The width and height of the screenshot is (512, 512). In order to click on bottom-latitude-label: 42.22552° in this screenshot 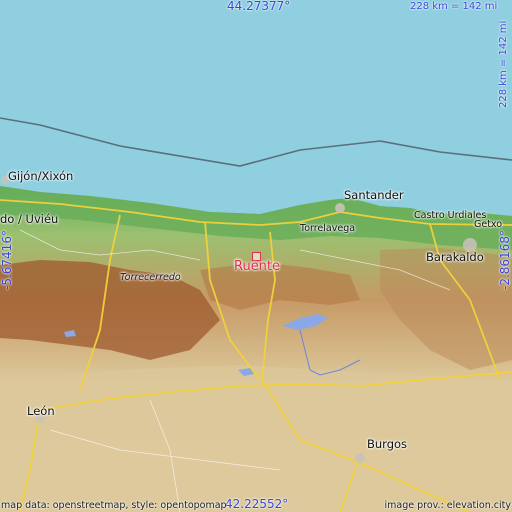, I will do `click(257, 504)`.